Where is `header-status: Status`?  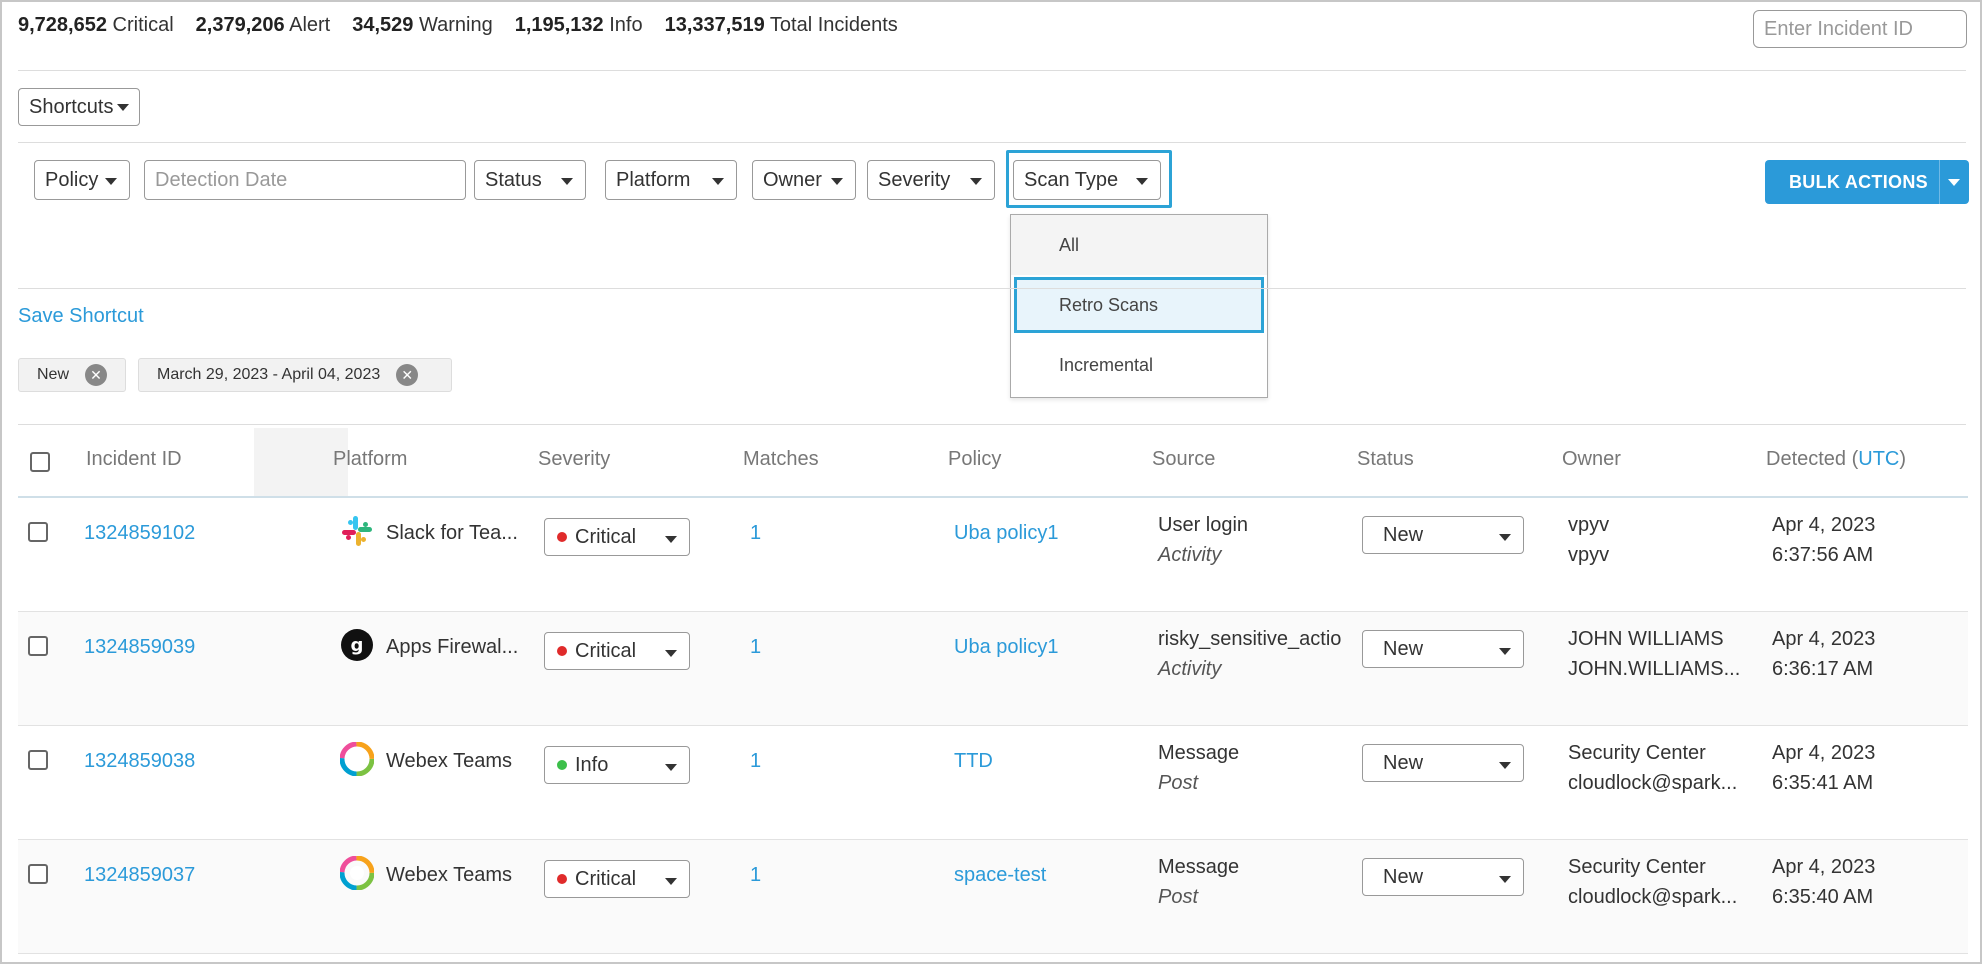
header-status: Status is located at coordinates (1385, 459).